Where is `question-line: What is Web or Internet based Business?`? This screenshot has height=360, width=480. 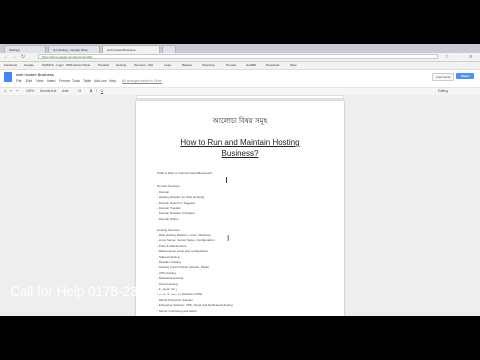
question-line: What is Web or Internet based Business? is located at coordinates (185, 173).